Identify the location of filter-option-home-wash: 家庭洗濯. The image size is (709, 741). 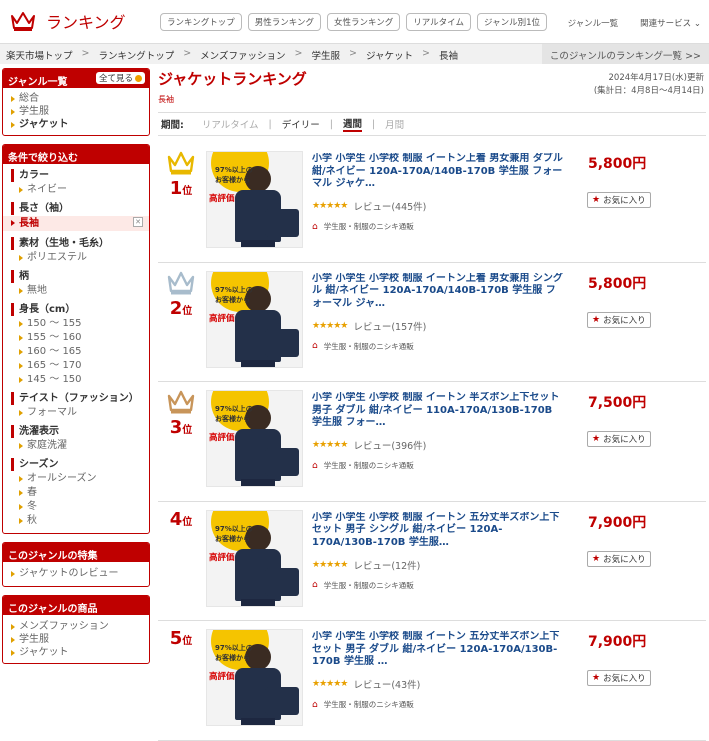
(77, 445).